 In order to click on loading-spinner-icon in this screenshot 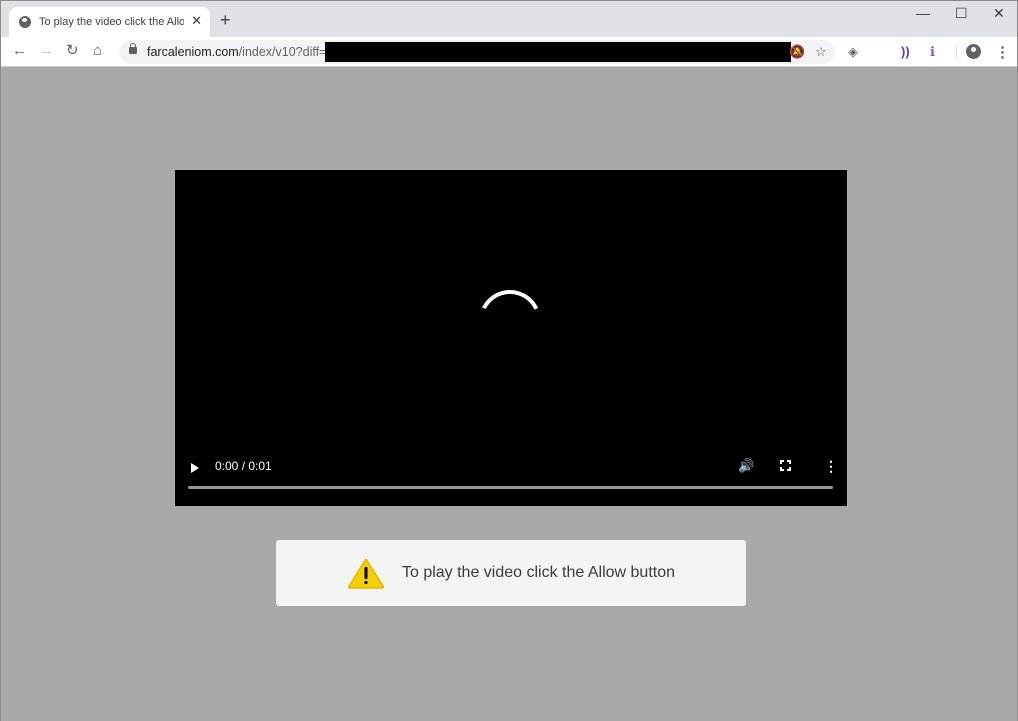, I will do `click(509, 320)`.